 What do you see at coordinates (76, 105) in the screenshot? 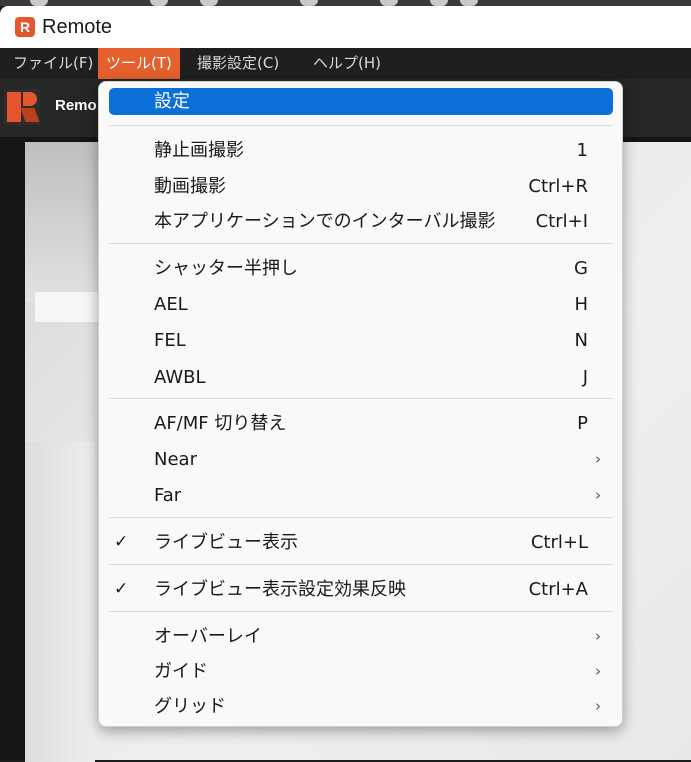
I see `toolbar-app-name: Remo` at bounding box center [76, 105].